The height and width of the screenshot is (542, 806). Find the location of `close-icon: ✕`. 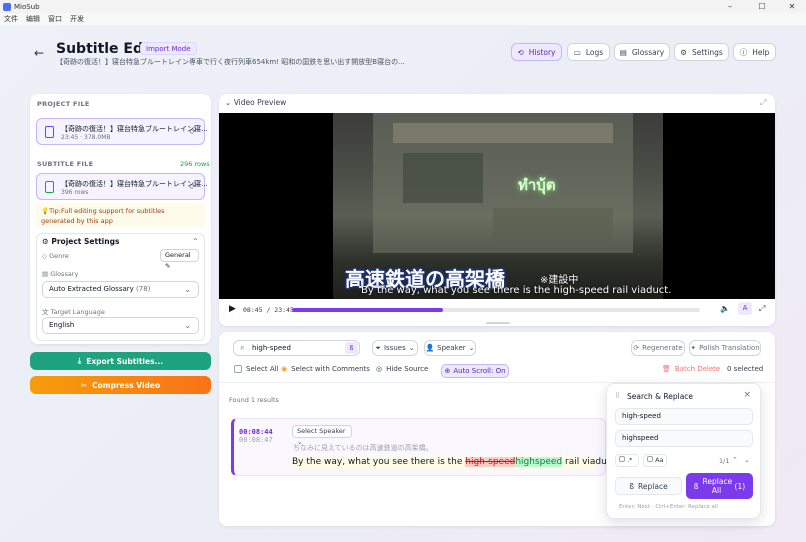

close-icon: ✕ is located at coordinates (792, 6).